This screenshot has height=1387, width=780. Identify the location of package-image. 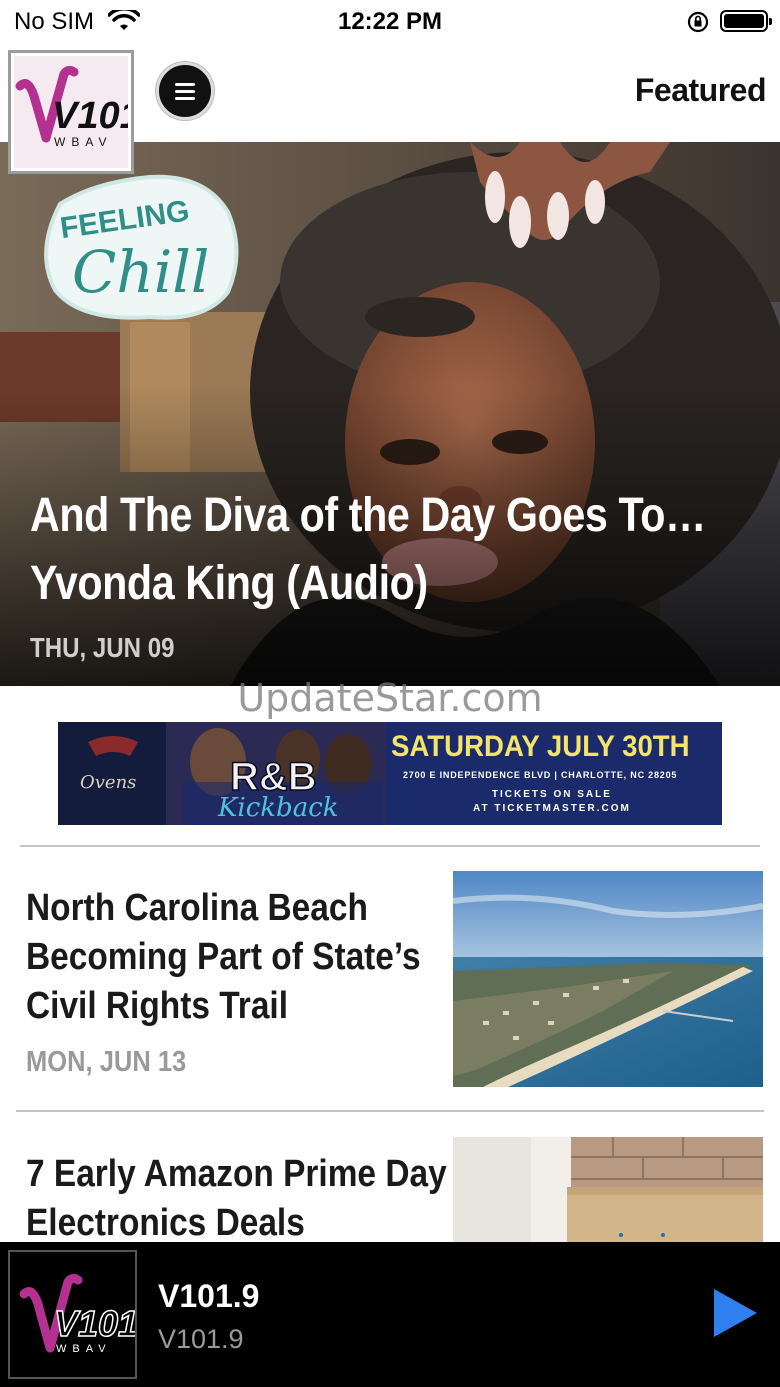
(608, 1189).